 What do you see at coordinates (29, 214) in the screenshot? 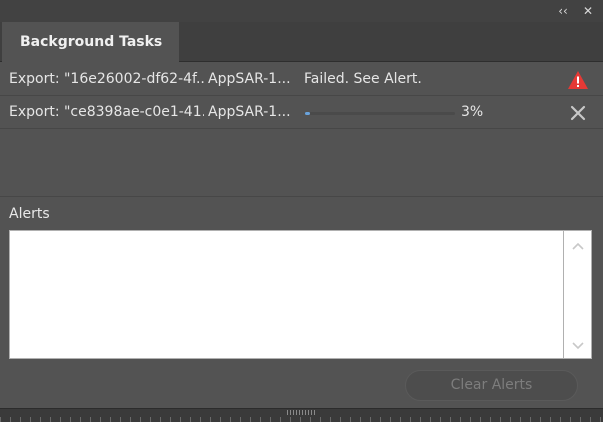
I see `alerts-label: Alerts` at bounding box center [29, 214].